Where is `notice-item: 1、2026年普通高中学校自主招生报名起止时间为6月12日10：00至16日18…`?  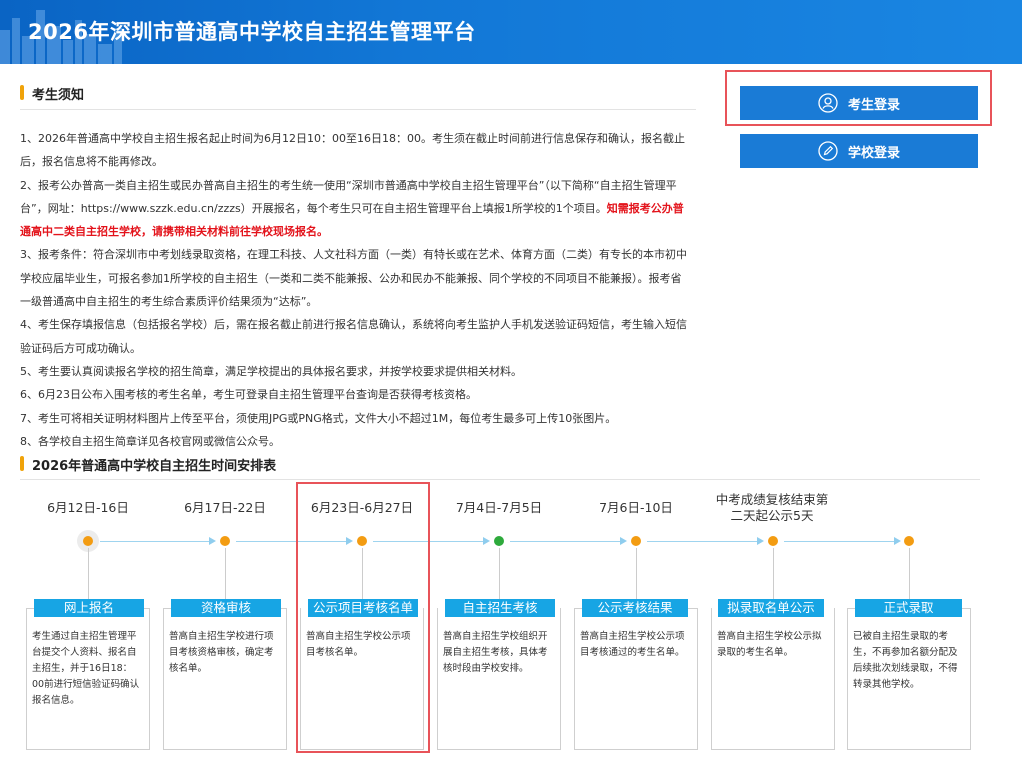 notice-item: 1、2026年普通高中学校自主招生报名起止时间为6月12日10：00至16日18… is located at coordinates (352, 150).